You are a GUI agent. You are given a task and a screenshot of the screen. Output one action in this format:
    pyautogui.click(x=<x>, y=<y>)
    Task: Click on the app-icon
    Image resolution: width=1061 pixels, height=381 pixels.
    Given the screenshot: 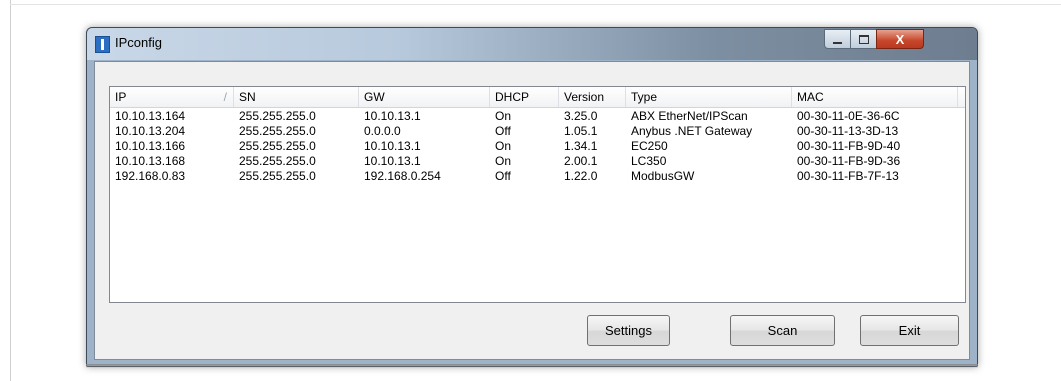 What is the action you would take?
    pyautogui.click(x=102, y=44)
    